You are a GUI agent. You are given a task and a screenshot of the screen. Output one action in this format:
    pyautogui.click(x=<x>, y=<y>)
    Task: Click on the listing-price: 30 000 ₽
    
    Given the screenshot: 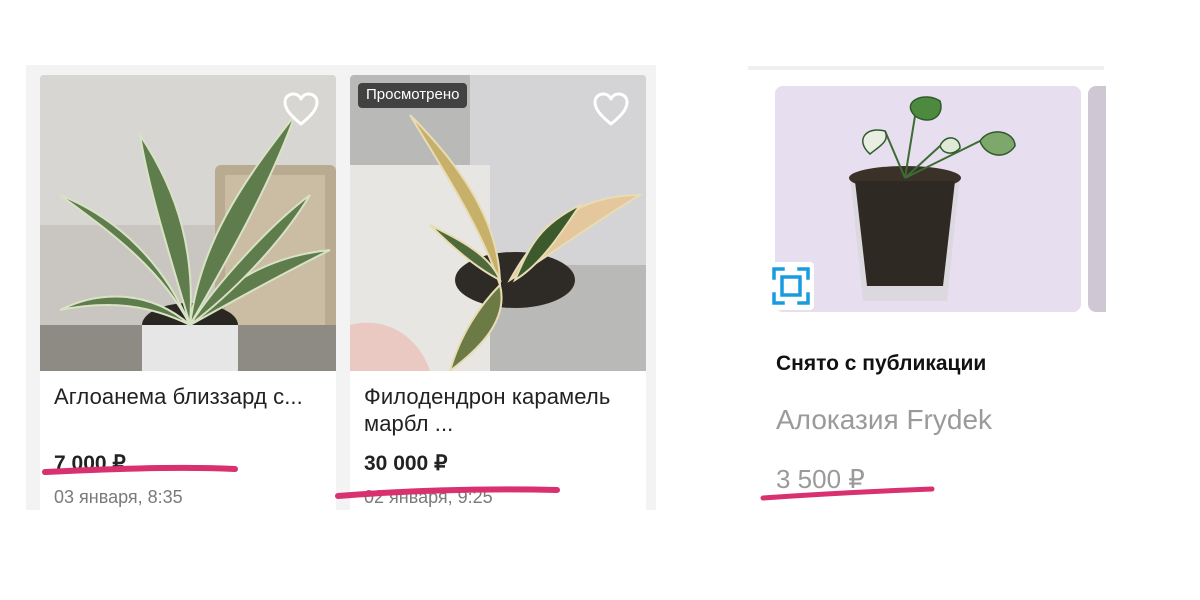 What is the action you would take?
    pyautogui.click(x=406, y=463)
    